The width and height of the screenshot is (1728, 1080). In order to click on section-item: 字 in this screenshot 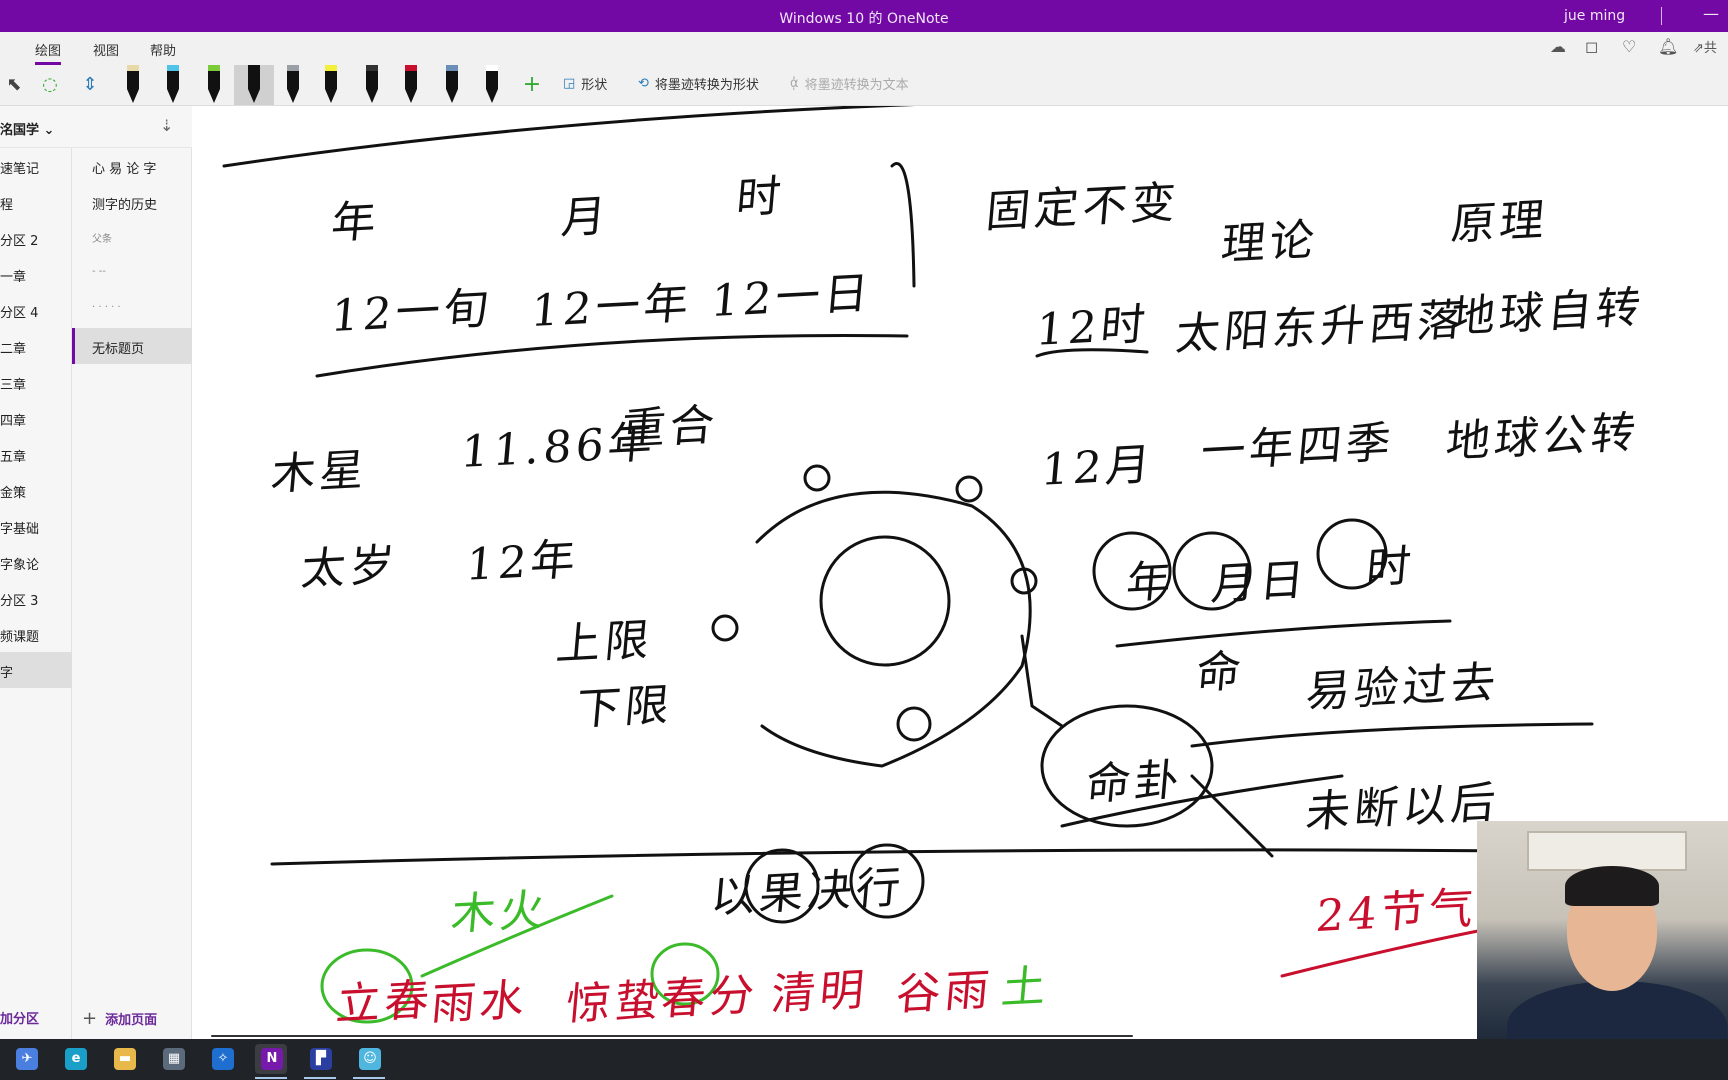, I will do `click(36, 670)`.